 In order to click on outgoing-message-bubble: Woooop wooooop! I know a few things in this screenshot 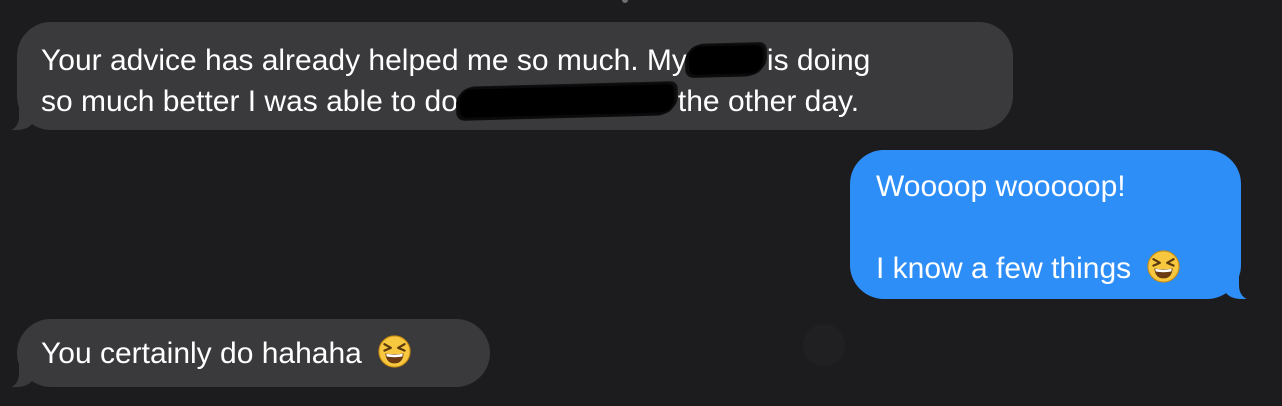, I will do `click(1052, 225)`.